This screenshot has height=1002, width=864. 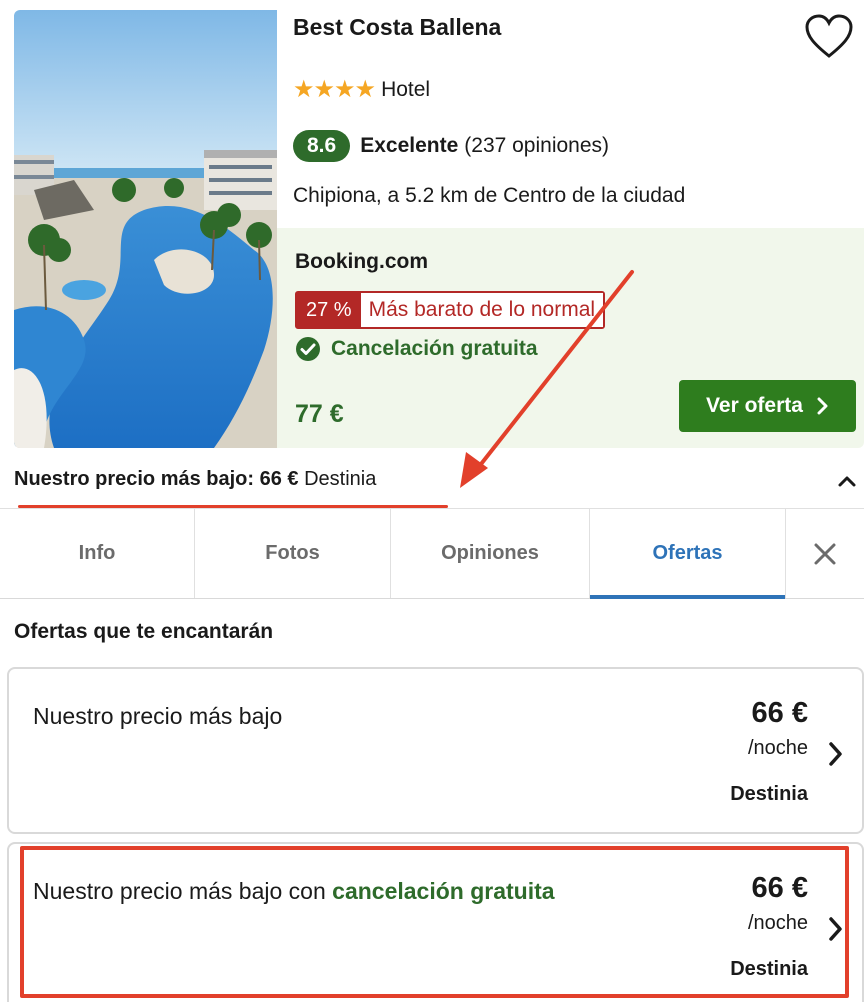 I want to click on stars-row: ★★★★ Hotel, so click(x=361, y=90).